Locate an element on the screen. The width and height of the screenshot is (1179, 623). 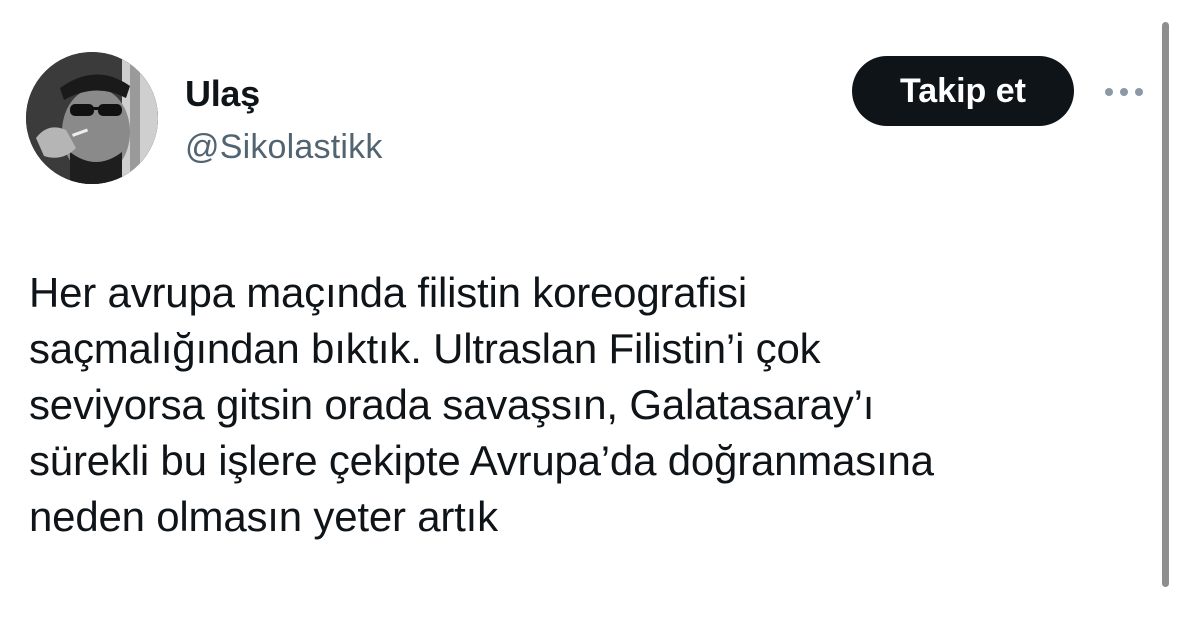
author-display-name: Ulaş is located at coordinates (222, 94).